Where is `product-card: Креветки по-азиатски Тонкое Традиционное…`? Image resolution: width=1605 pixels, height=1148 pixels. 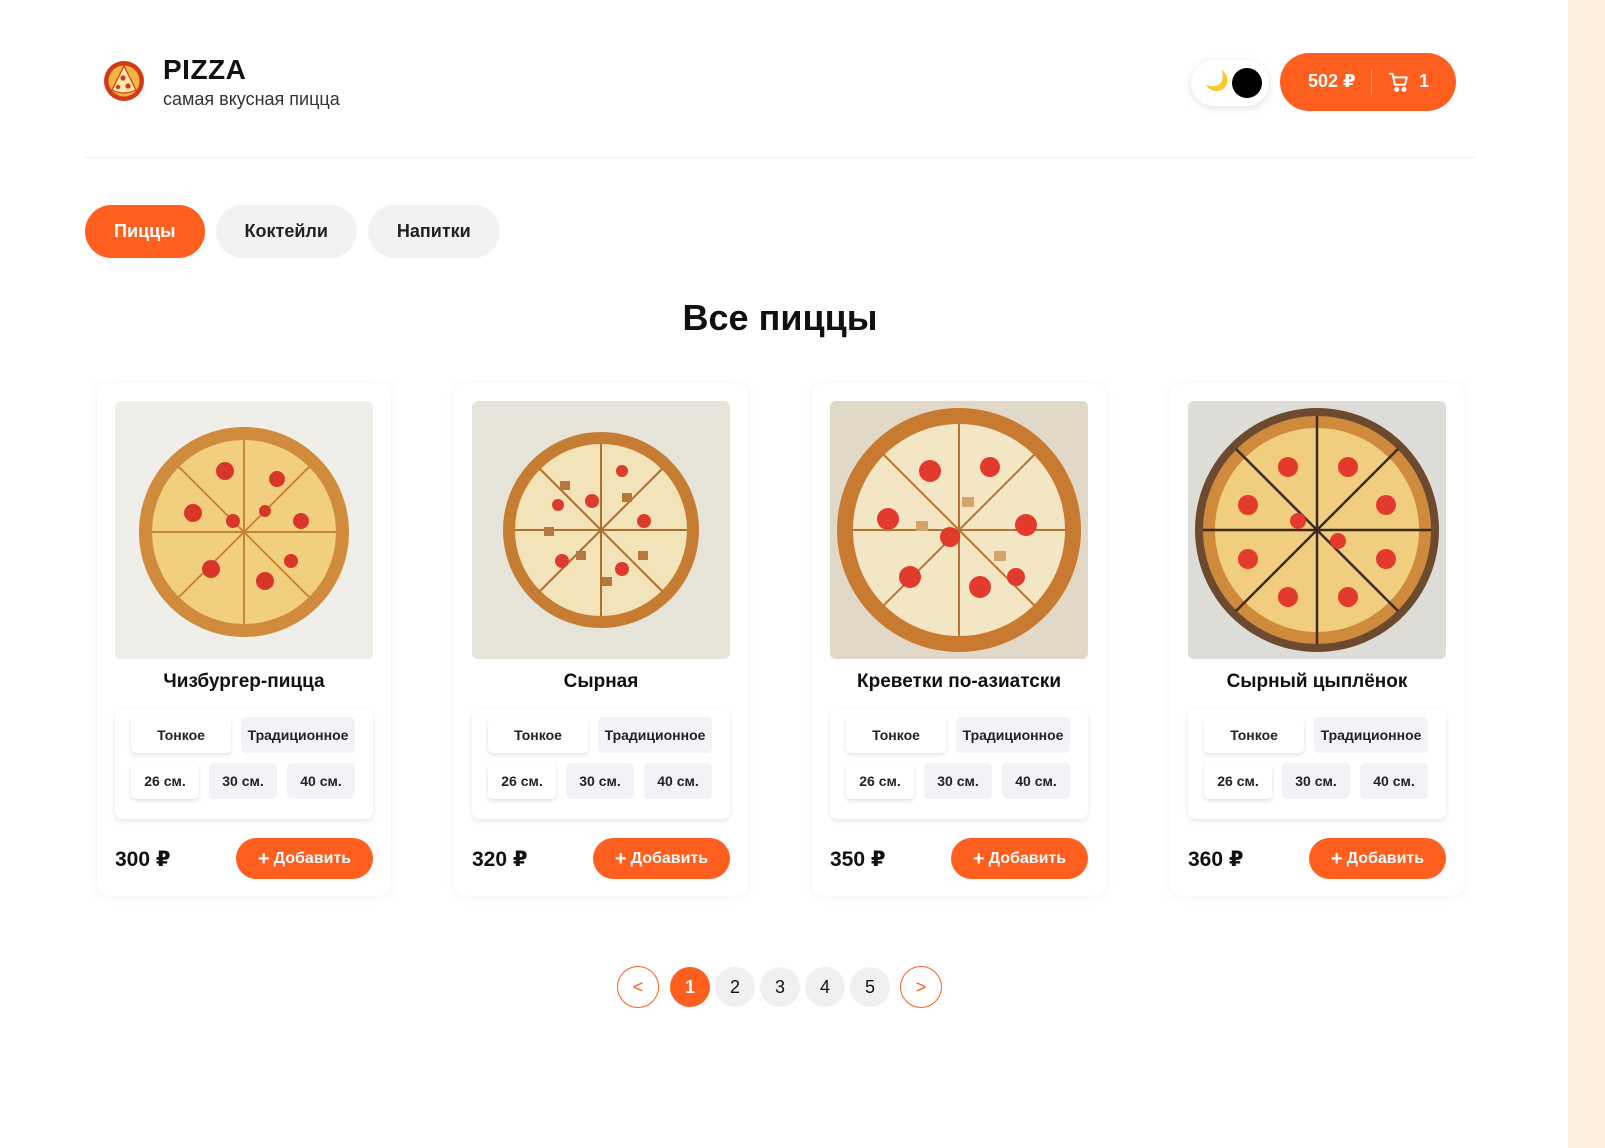 product-card: Креветки по-азиатски Тонкое Традиционное… is located at coordinates (959, 639).